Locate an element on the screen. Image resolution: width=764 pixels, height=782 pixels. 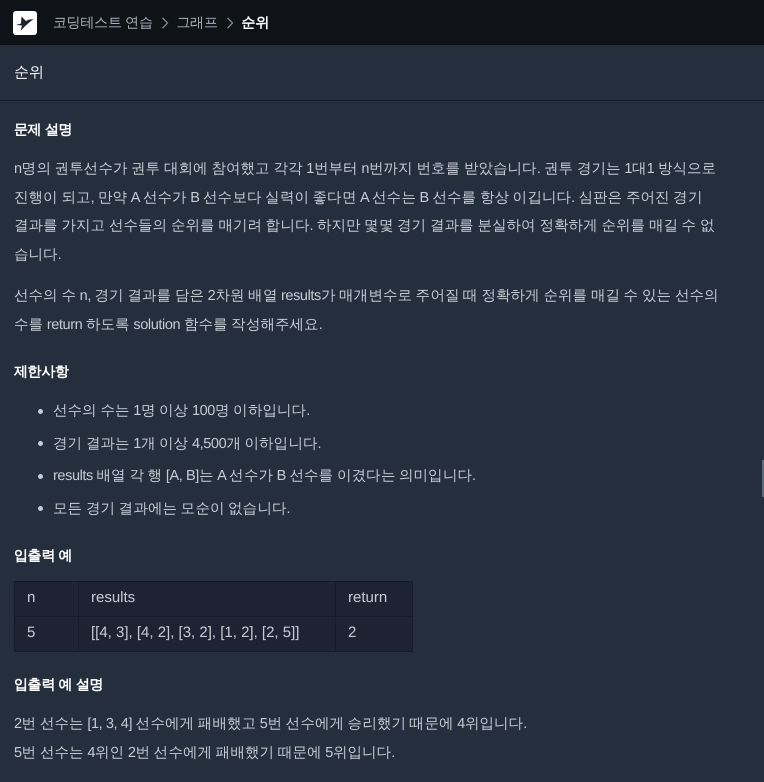
section-heading: 입출력 예 설명 is located at coordinates (59, 684).